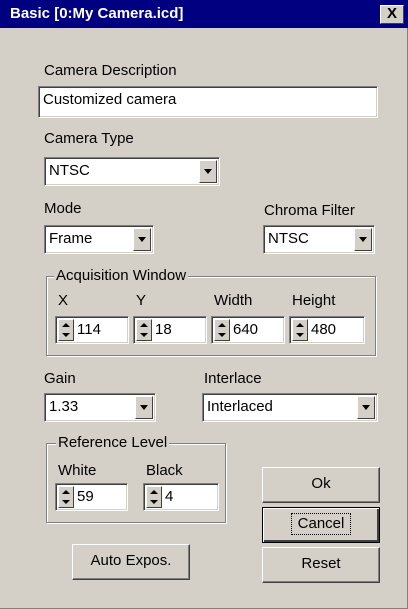  Describe the element at coordinates (132, 171) in the screenshot. I see `camera-type-select: NTSC` at that location.